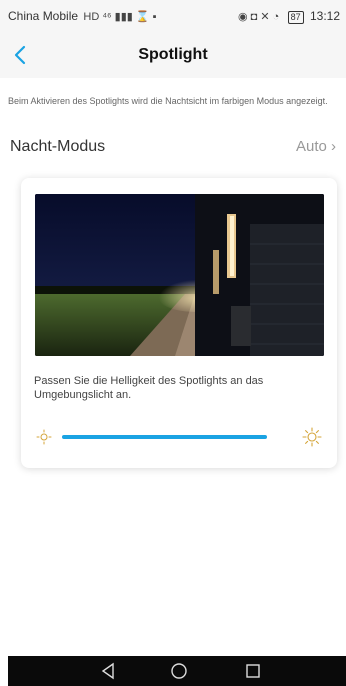 This screenshot has width=346, height=686. I want to click on clock: 13:12, so click(324, 16).